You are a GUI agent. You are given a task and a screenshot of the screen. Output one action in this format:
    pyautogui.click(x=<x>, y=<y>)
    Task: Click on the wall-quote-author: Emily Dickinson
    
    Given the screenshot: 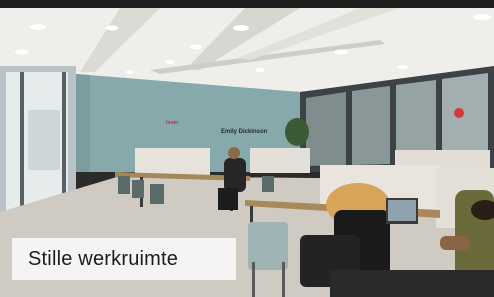 What is the action you would take?
    pyautogui.click(x=244, y=132)
    